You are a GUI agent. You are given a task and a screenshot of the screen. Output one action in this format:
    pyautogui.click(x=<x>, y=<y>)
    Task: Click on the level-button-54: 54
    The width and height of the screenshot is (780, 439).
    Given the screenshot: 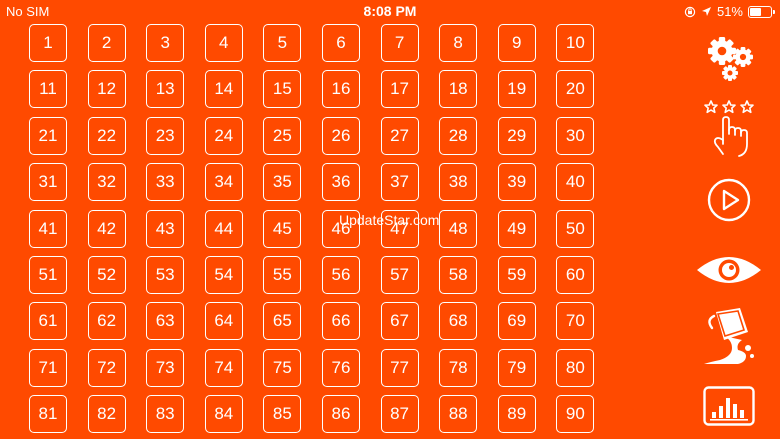 What is the action you would take?
    pyautogui.click(x=223, y=274)
    